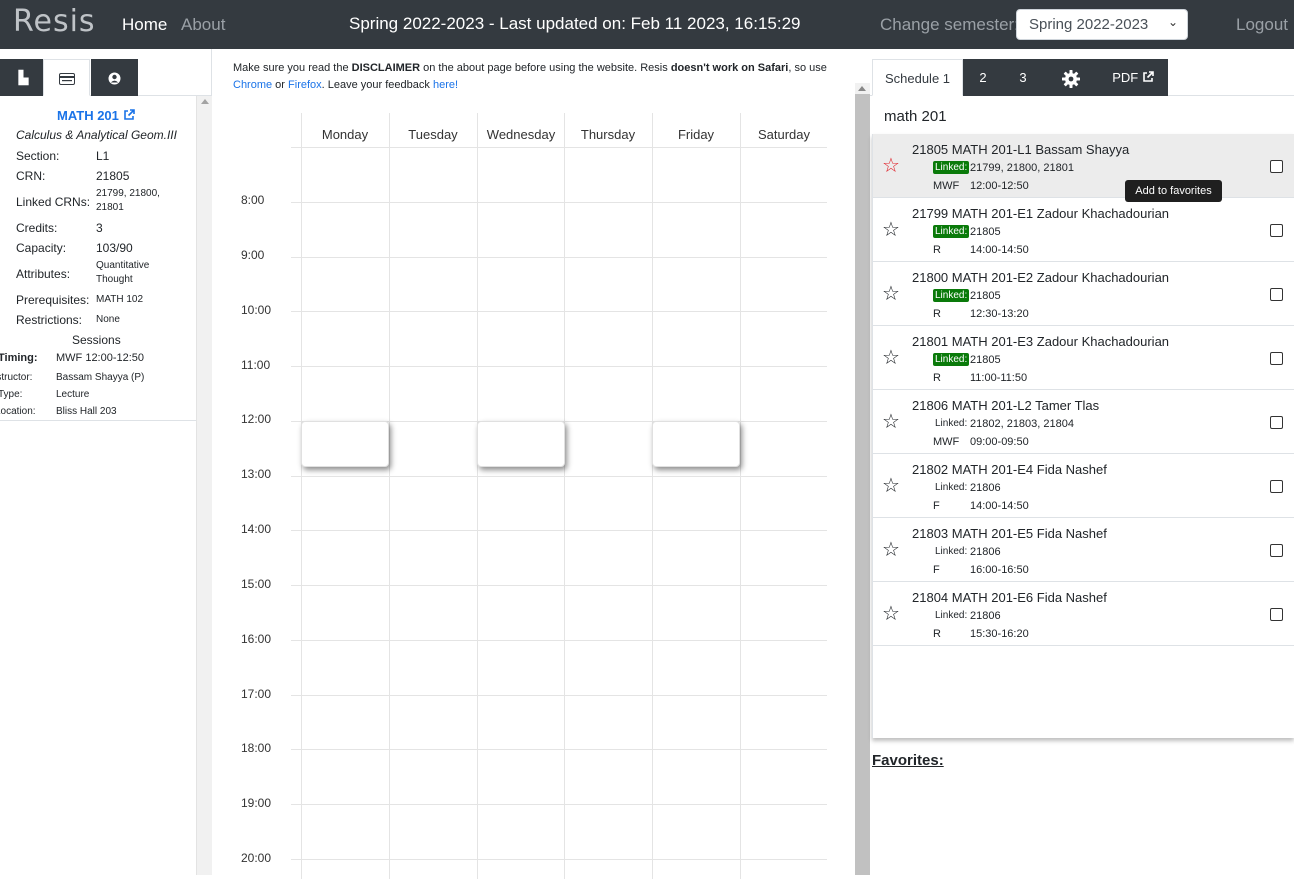  I want to click on feedback-link: here!, so click(445, 85).